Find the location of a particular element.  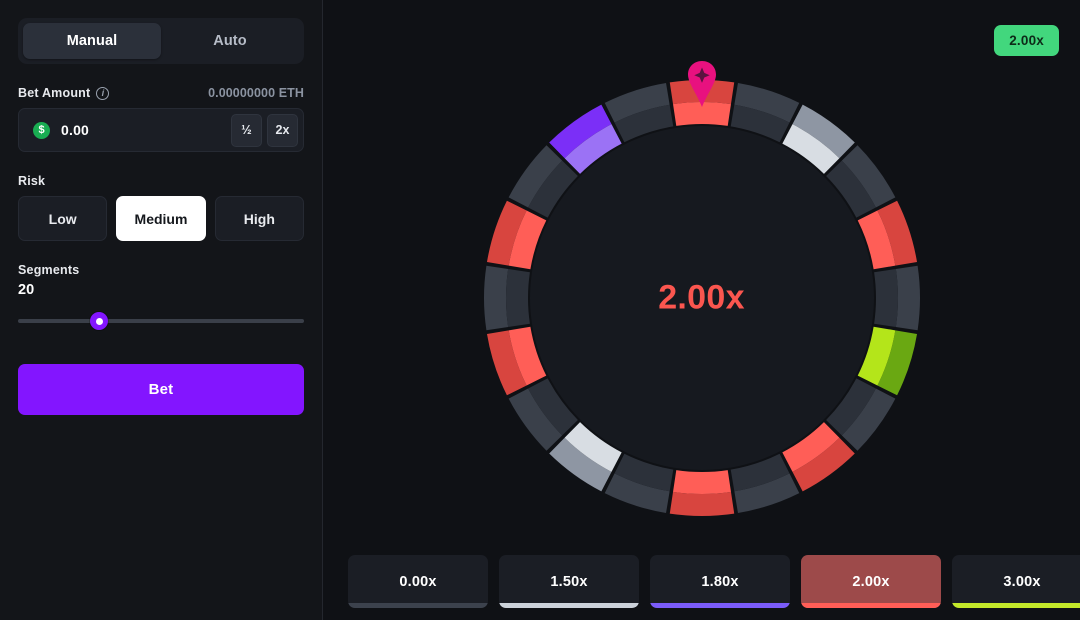

bet-amount-label-group: Bet Amount i is located at coordinates (64, 93).